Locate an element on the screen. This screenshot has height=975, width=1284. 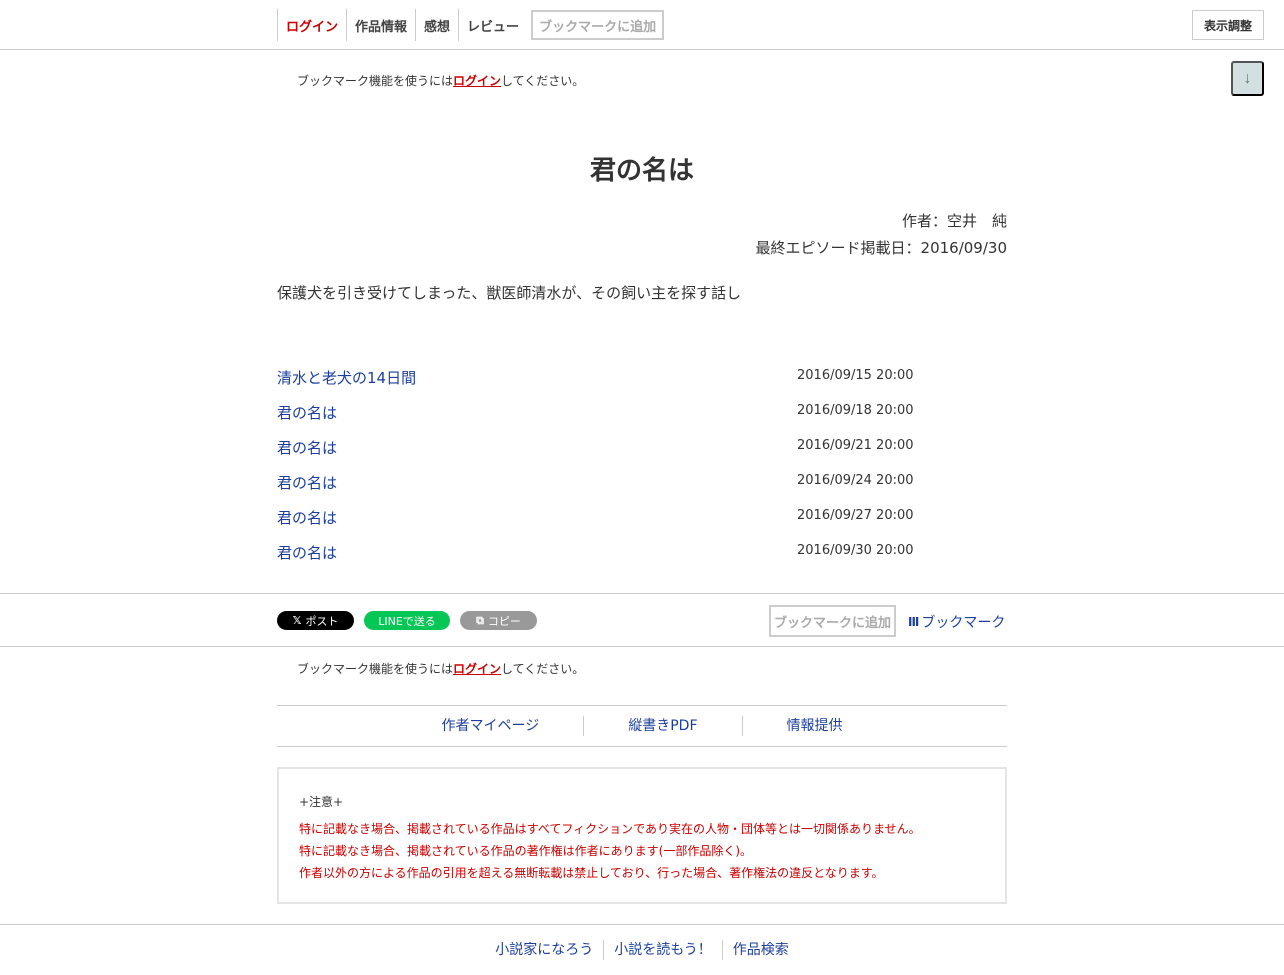
bookmark-add-button-bottom: ブックマークに追加 is located at coordinates (832, 621).